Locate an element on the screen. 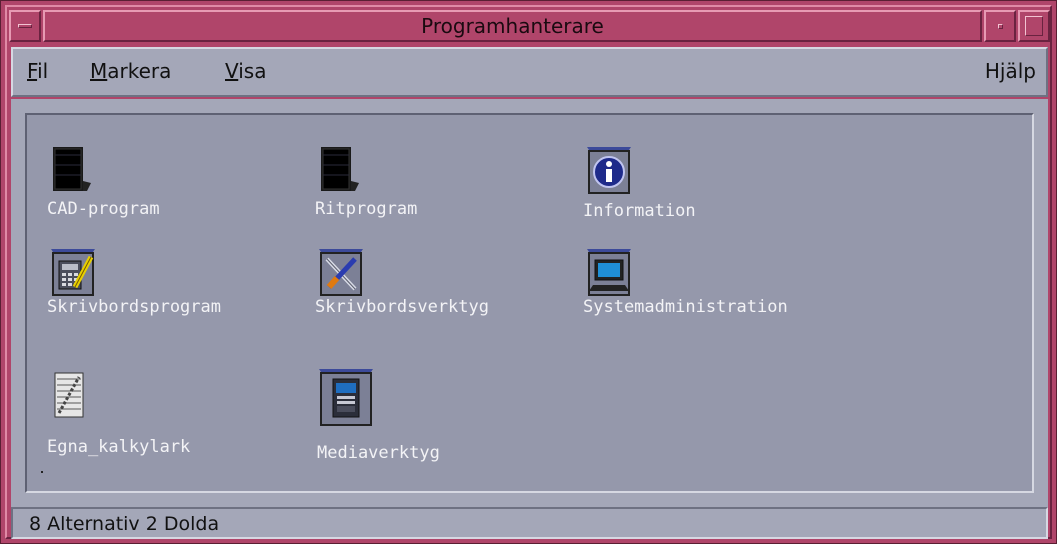 Image resolution: width=1057 pixels, height=544 pixels. menu-fil-mnemonic: F is located at coordinates (32, 71).